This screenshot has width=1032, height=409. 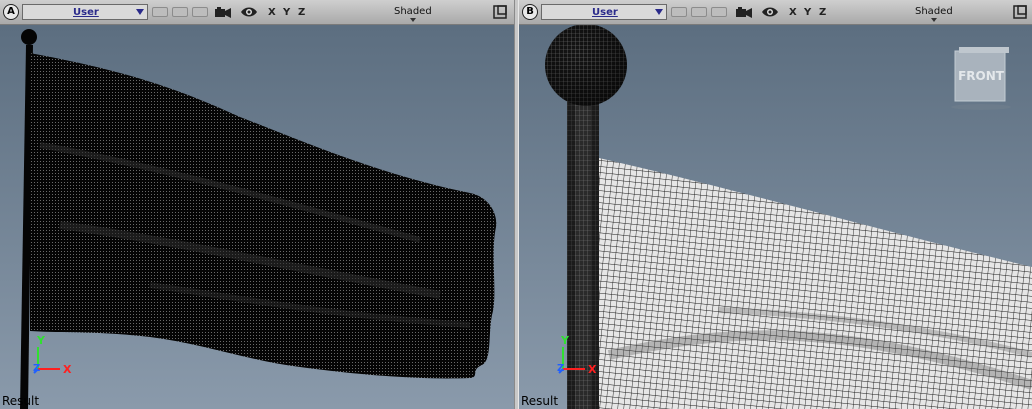 What do you see at coordinates (530, 12) in the screenshot?
I see `viewport-b-letter: B` at bounding box center [530, 12].